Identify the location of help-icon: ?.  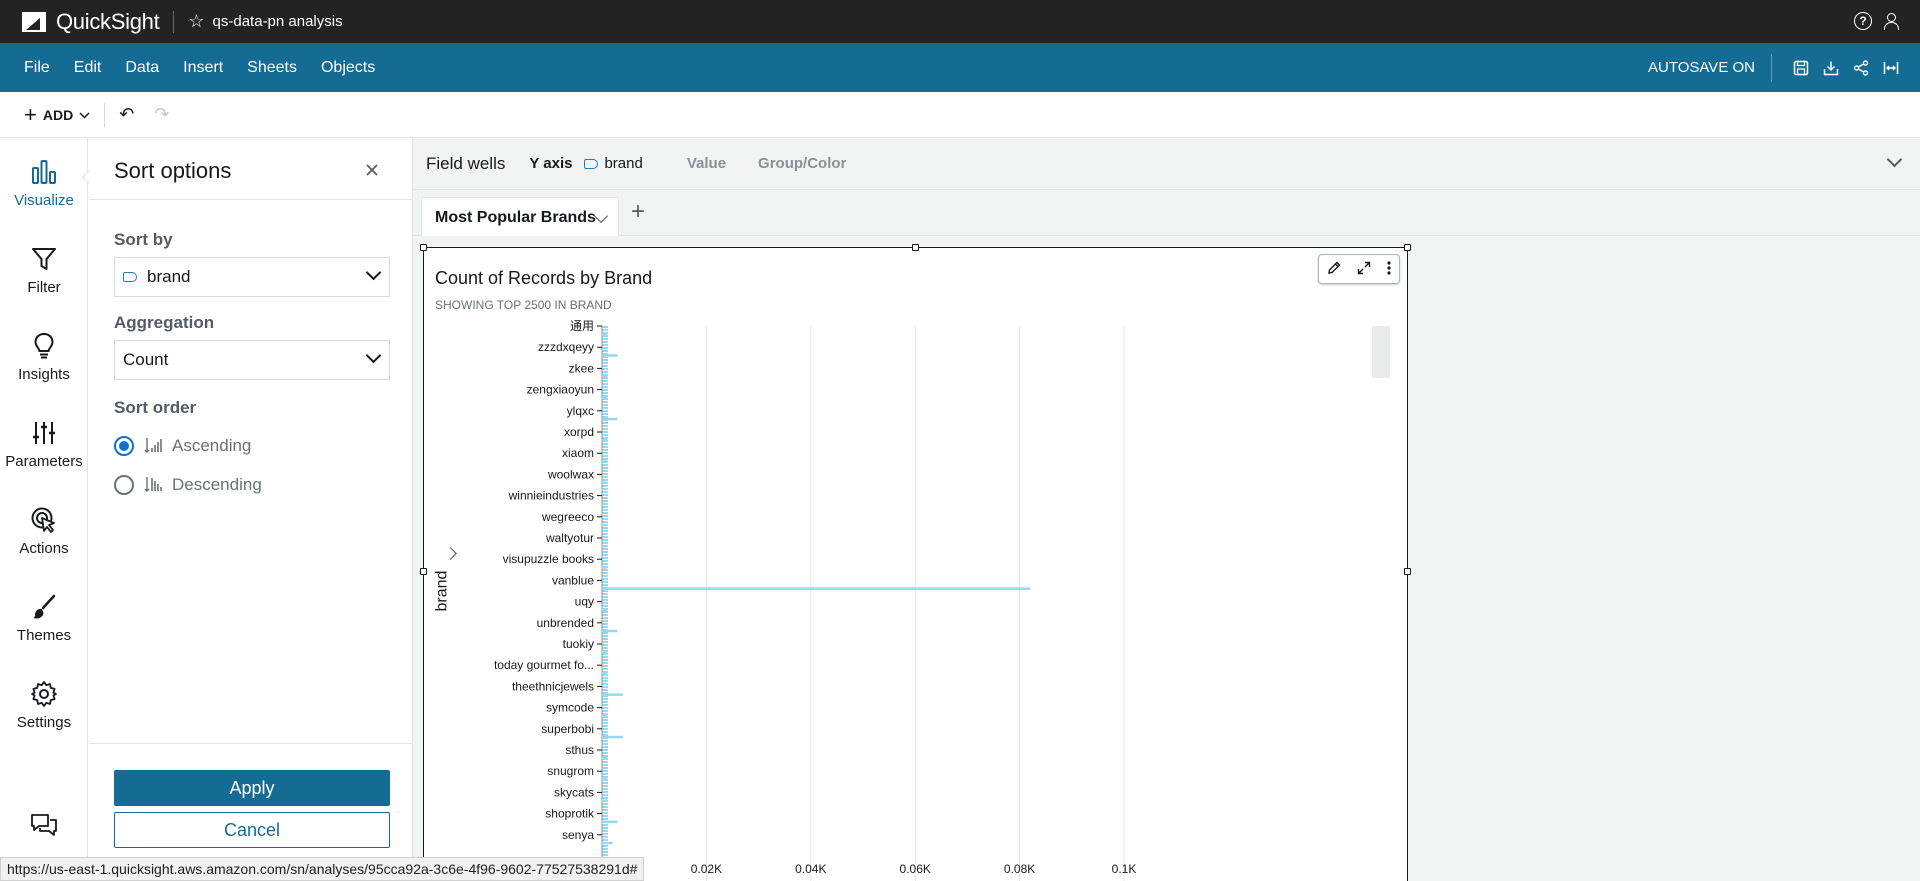
(1863, 21).